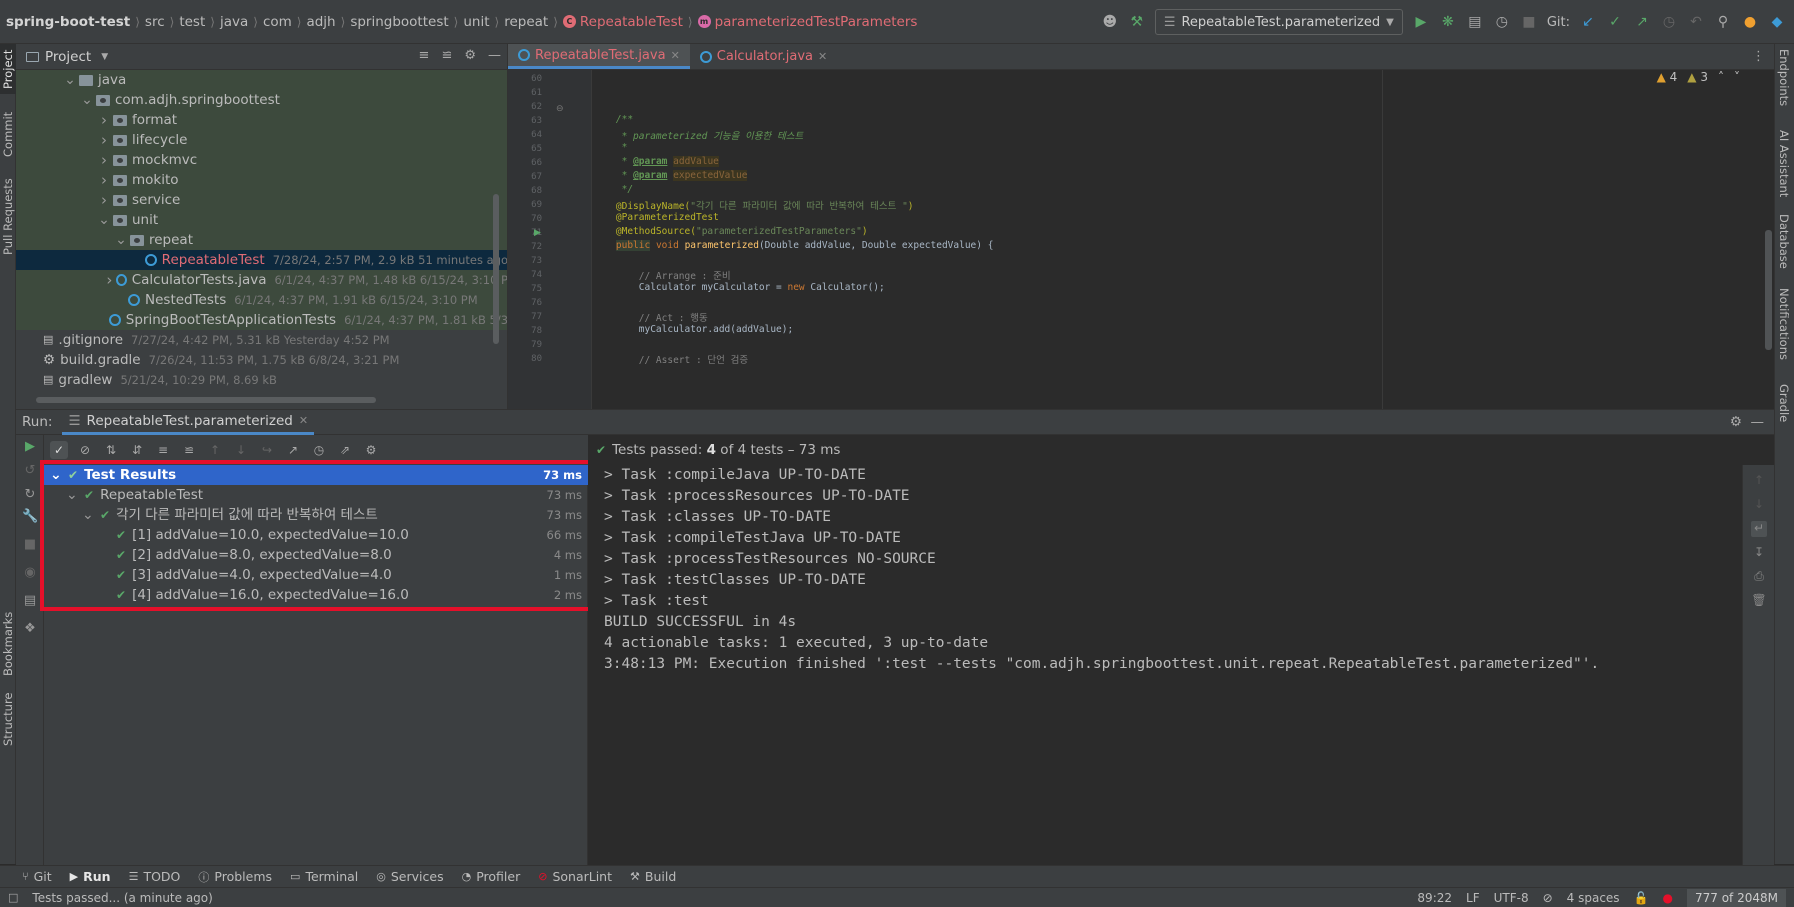 This screenshot has height=907, width=1794. I want to click on show-passed-icon: ✓, so click(59, 450).